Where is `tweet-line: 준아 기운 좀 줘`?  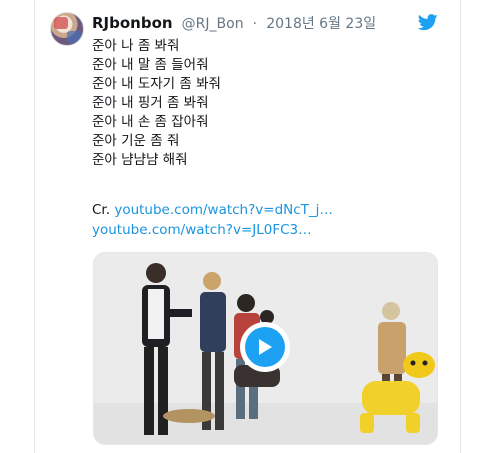 tweet-line: 준아 기운 좀 줘 is located at coordinates (136, 141).